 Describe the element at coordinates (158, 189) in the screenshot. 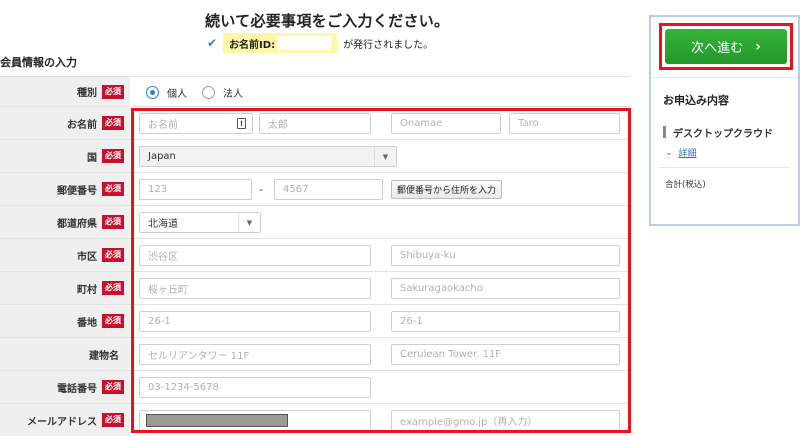

I see `postal-part1-placeholder: 123` at that location.